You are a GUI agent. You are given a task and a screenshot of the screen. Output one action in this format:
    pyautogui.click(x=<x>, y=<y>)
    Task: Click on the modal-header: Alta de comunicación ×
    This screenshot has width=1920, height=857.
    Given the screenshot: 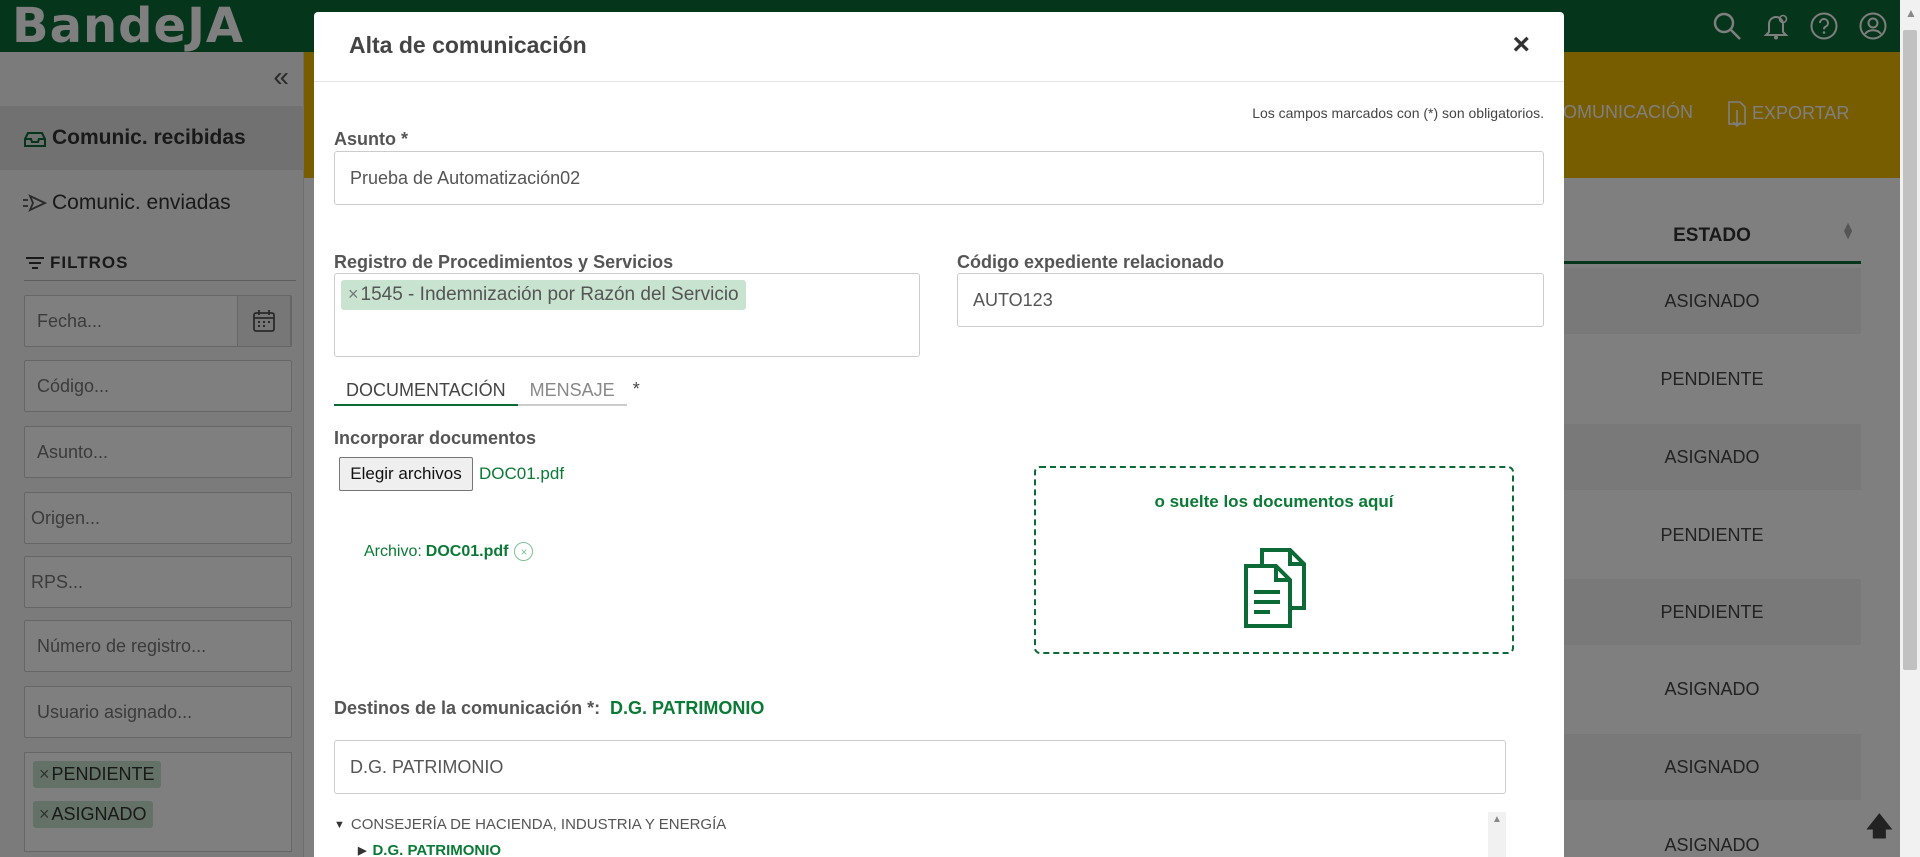 What is the action you would take?
    pyautogui.click(x=939, y=47)
    